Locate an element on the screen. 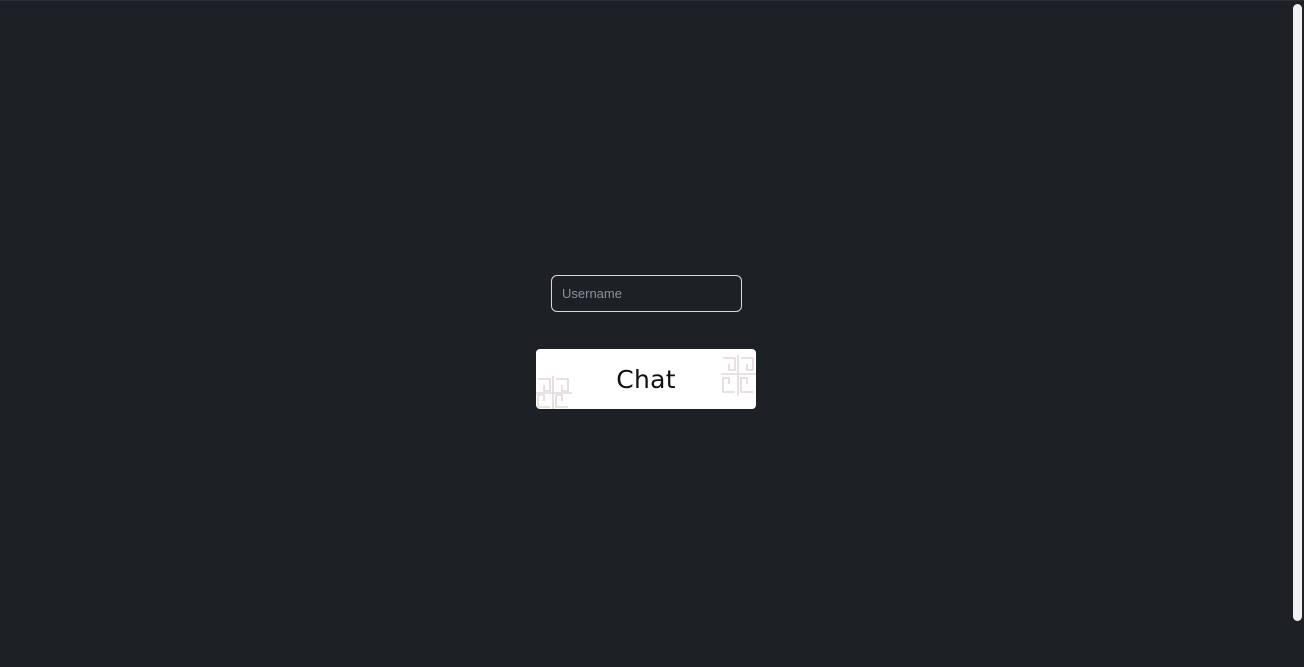 This screenshot has height=667, width=1304. username-input is located at coordinates (646, 293).